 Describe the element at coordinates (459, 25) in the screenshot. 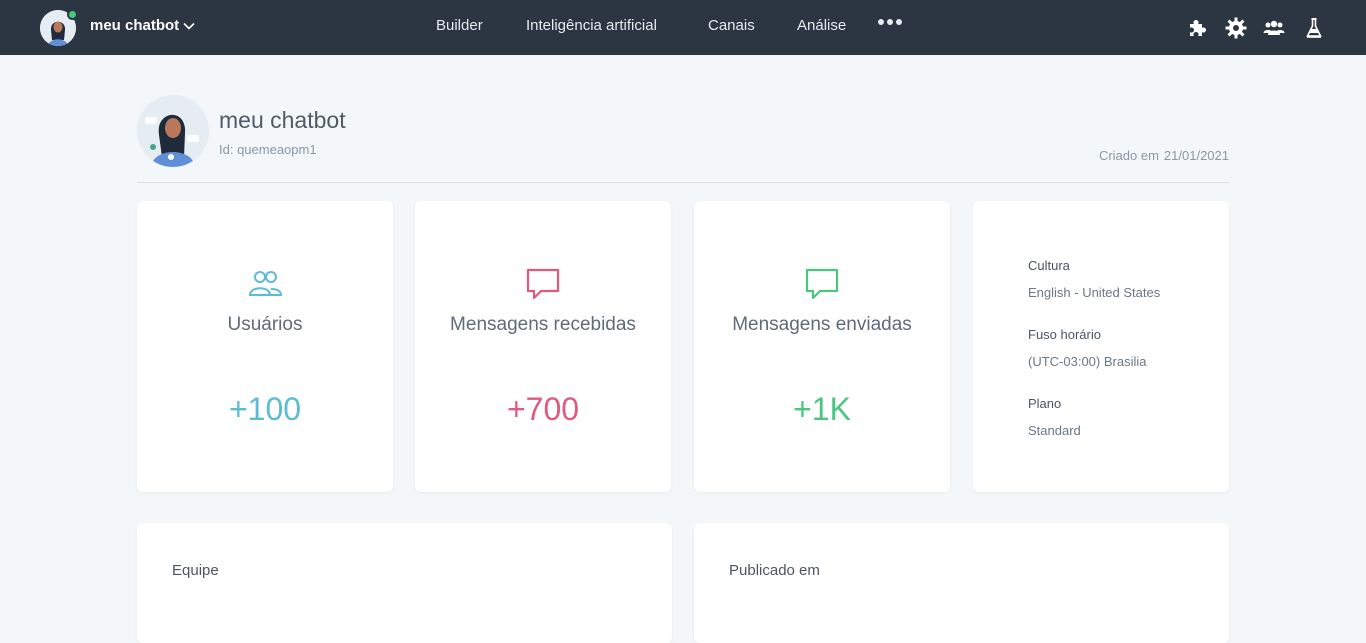

I see `nav-builder: Builder` at that location.